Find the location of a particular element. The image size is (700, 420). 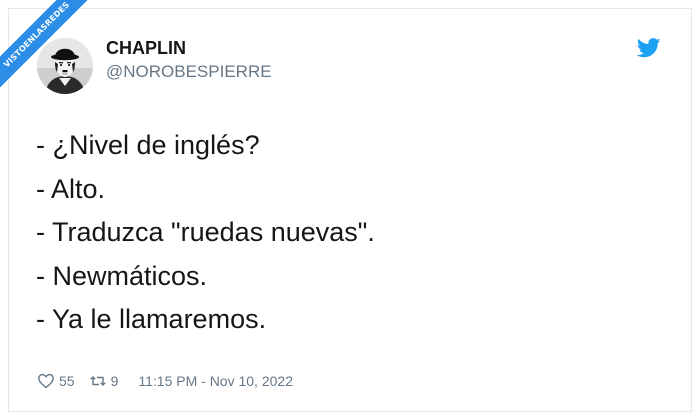

avatar is located at coordinates (65, 66).